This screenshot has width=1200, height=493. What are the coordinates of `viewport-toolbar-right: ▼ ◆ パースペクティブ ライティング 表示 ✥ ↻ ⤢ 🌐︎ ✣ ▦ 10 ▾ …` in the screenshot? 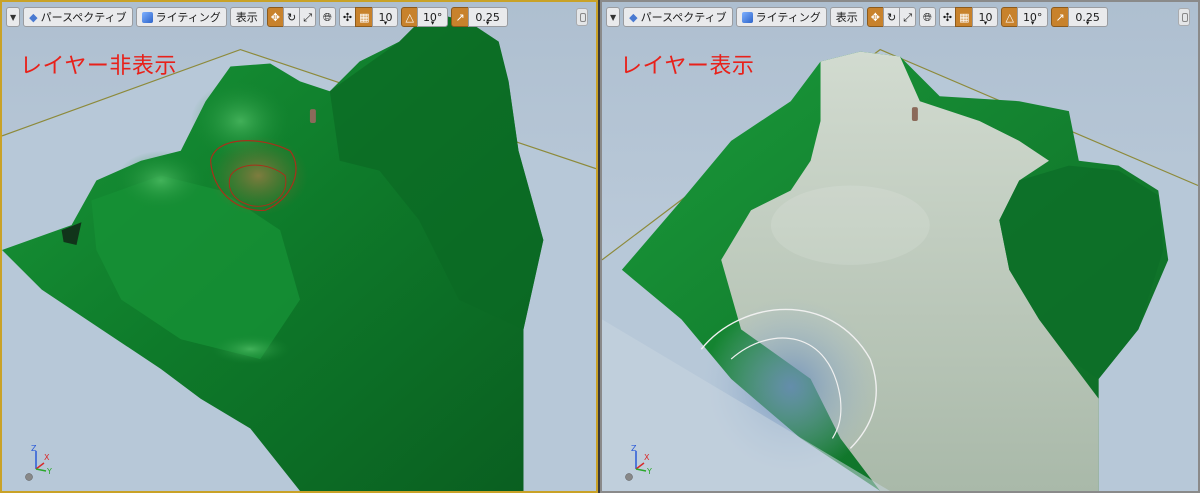 It's located at (857, 17).